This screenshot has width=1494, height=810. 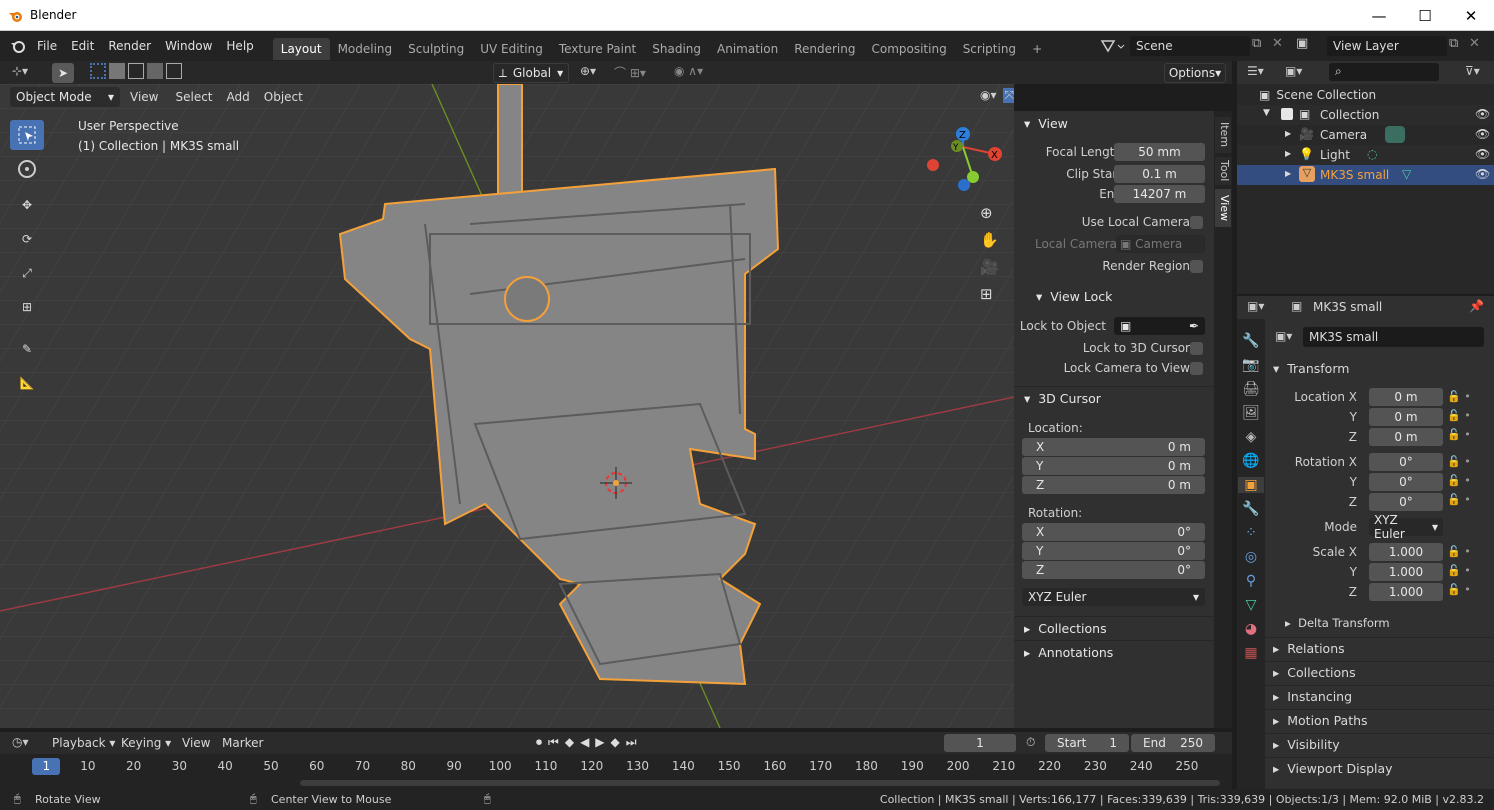 What do you see at coordinates (20, 742) in the screenshot?
I see `timeline-editor-type-icon: ◷▾` at bounding box center [20, 742].